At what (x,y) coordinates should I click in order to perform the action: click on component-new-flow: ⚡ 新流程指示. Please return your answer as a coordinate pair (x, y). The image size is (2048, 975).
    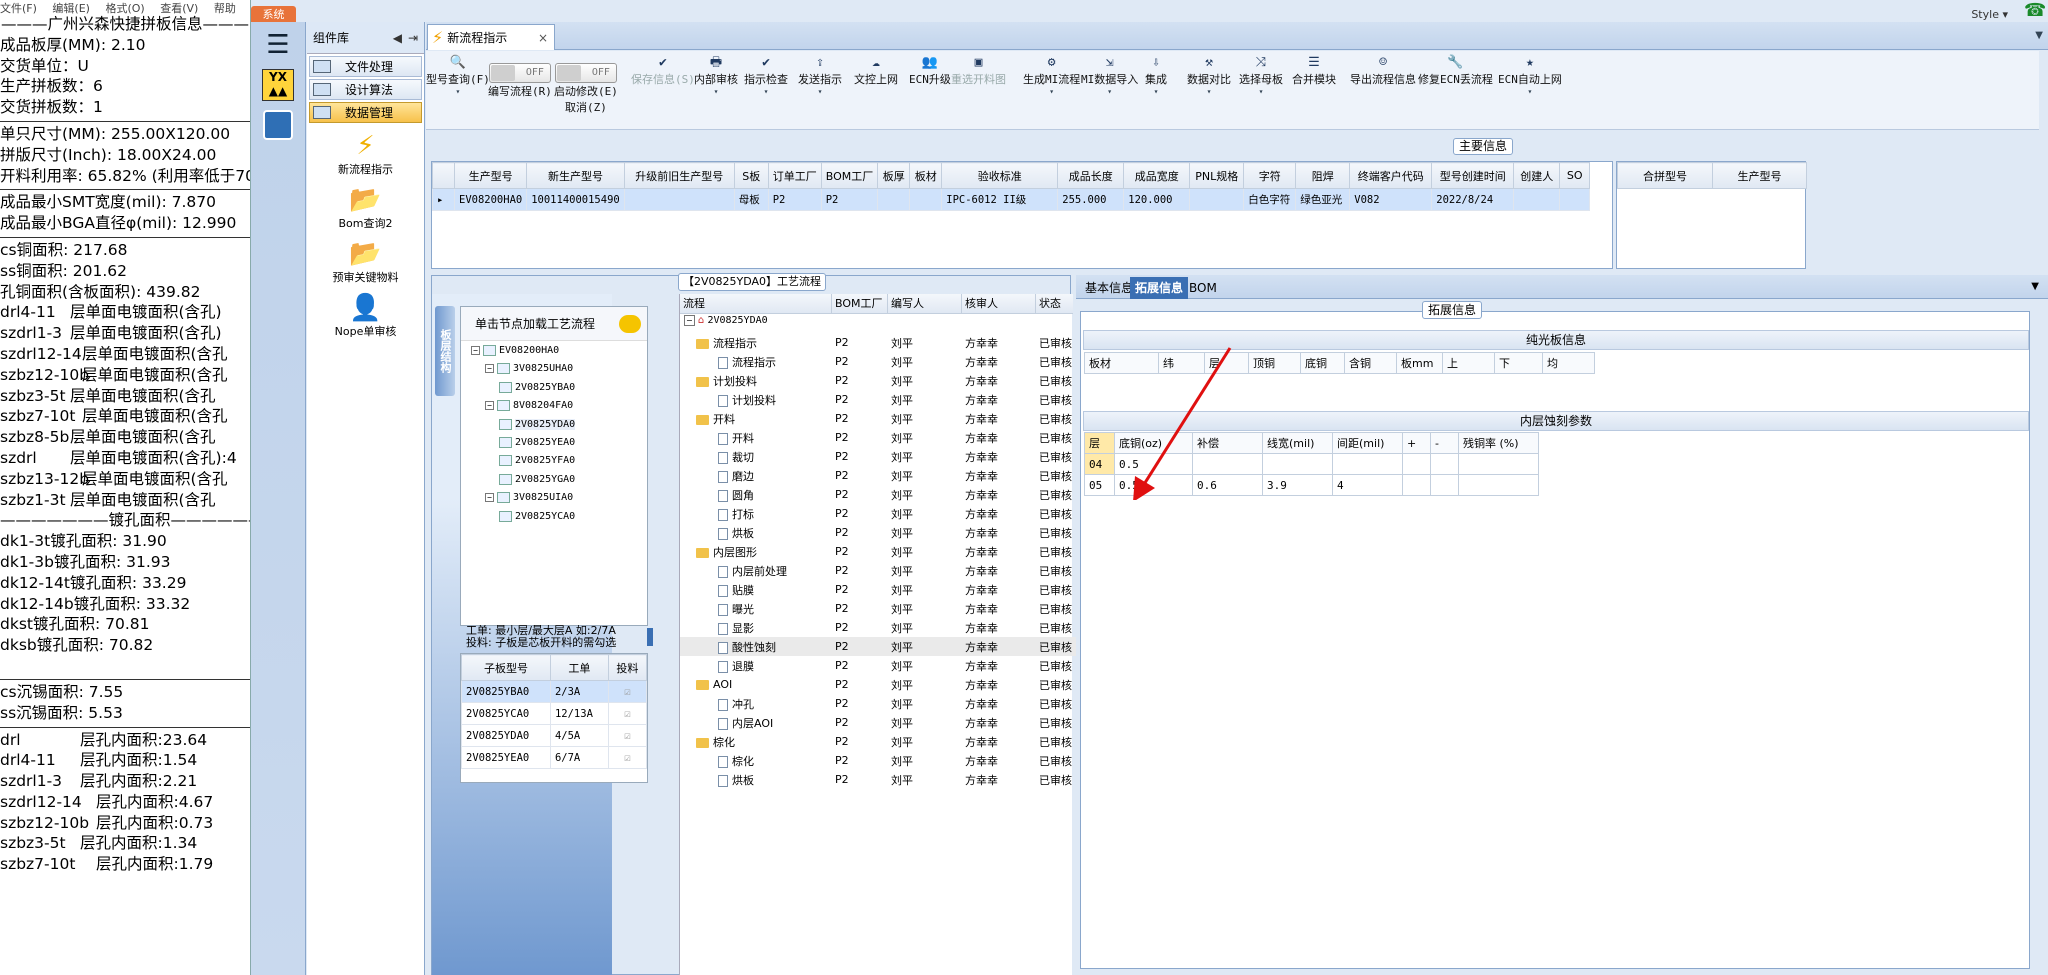
    Looking at the image, I should click on (365, 154).